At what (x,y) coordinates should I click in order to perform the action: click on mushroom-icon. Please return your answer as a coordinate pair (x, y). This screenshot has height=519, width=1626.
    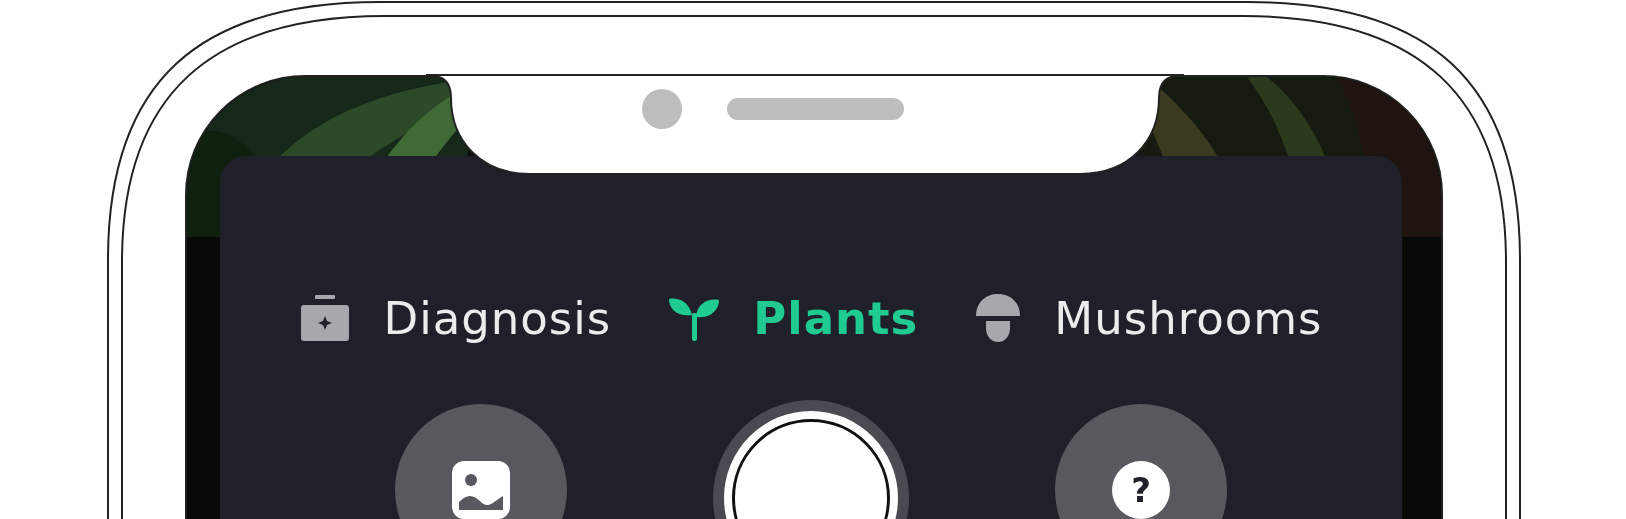
    Looking at the image, I should click on (998, 318).